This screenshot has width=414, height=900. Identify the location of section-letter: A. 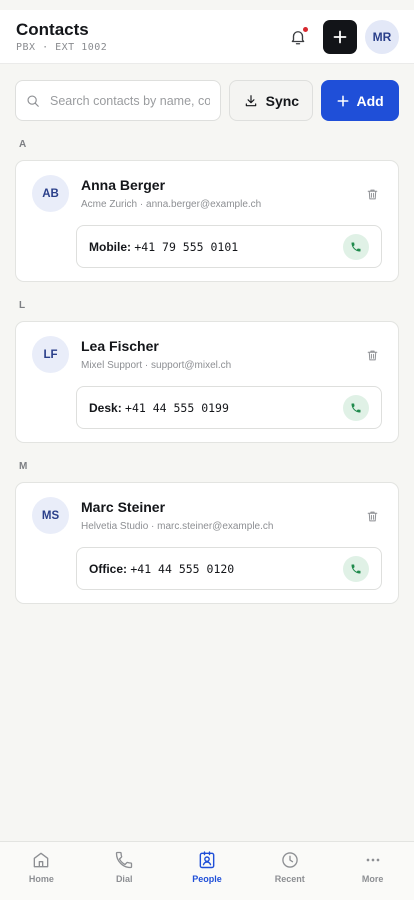
(23, 144).